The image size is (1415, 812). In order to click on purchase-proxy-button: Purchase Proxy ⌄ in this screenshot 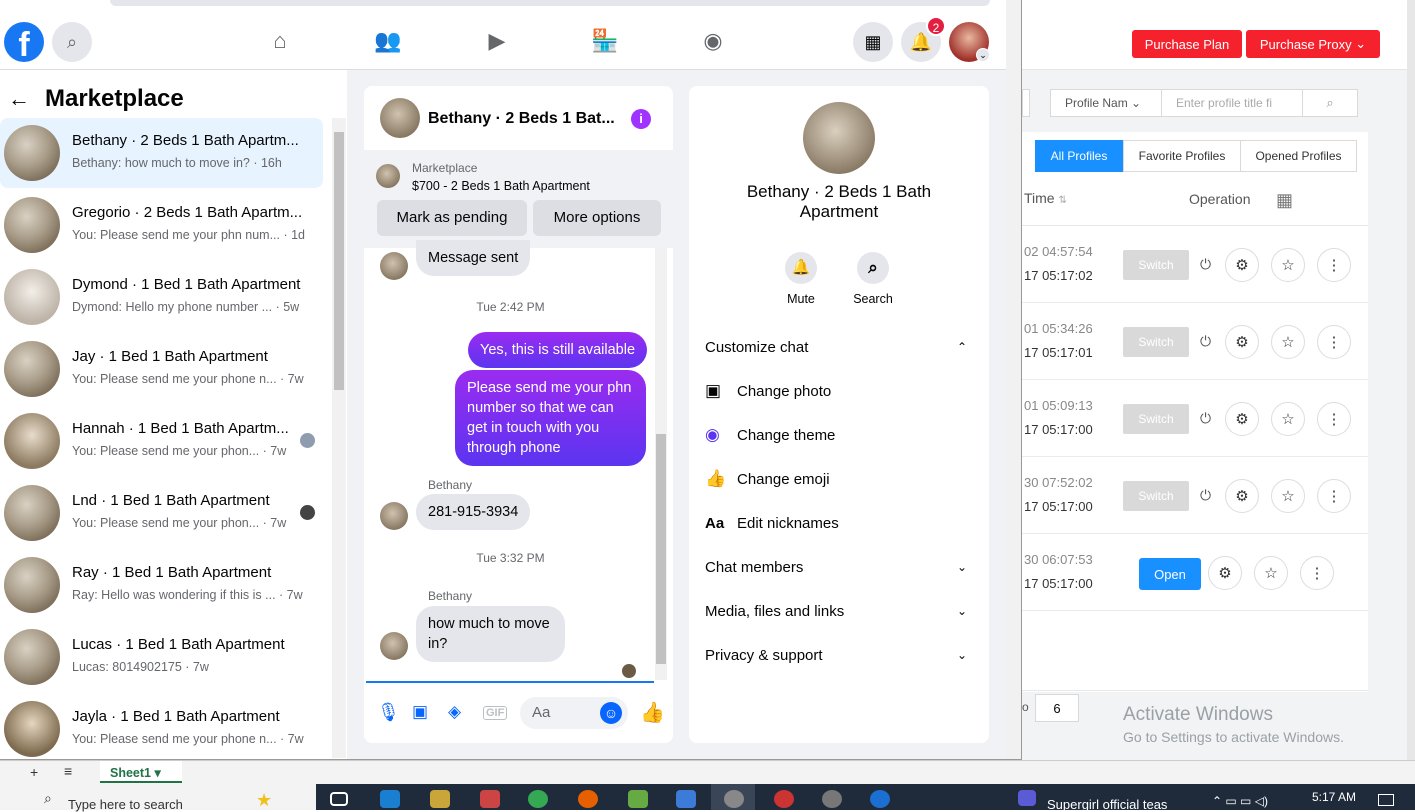, I will do `click(1313, 44)`.